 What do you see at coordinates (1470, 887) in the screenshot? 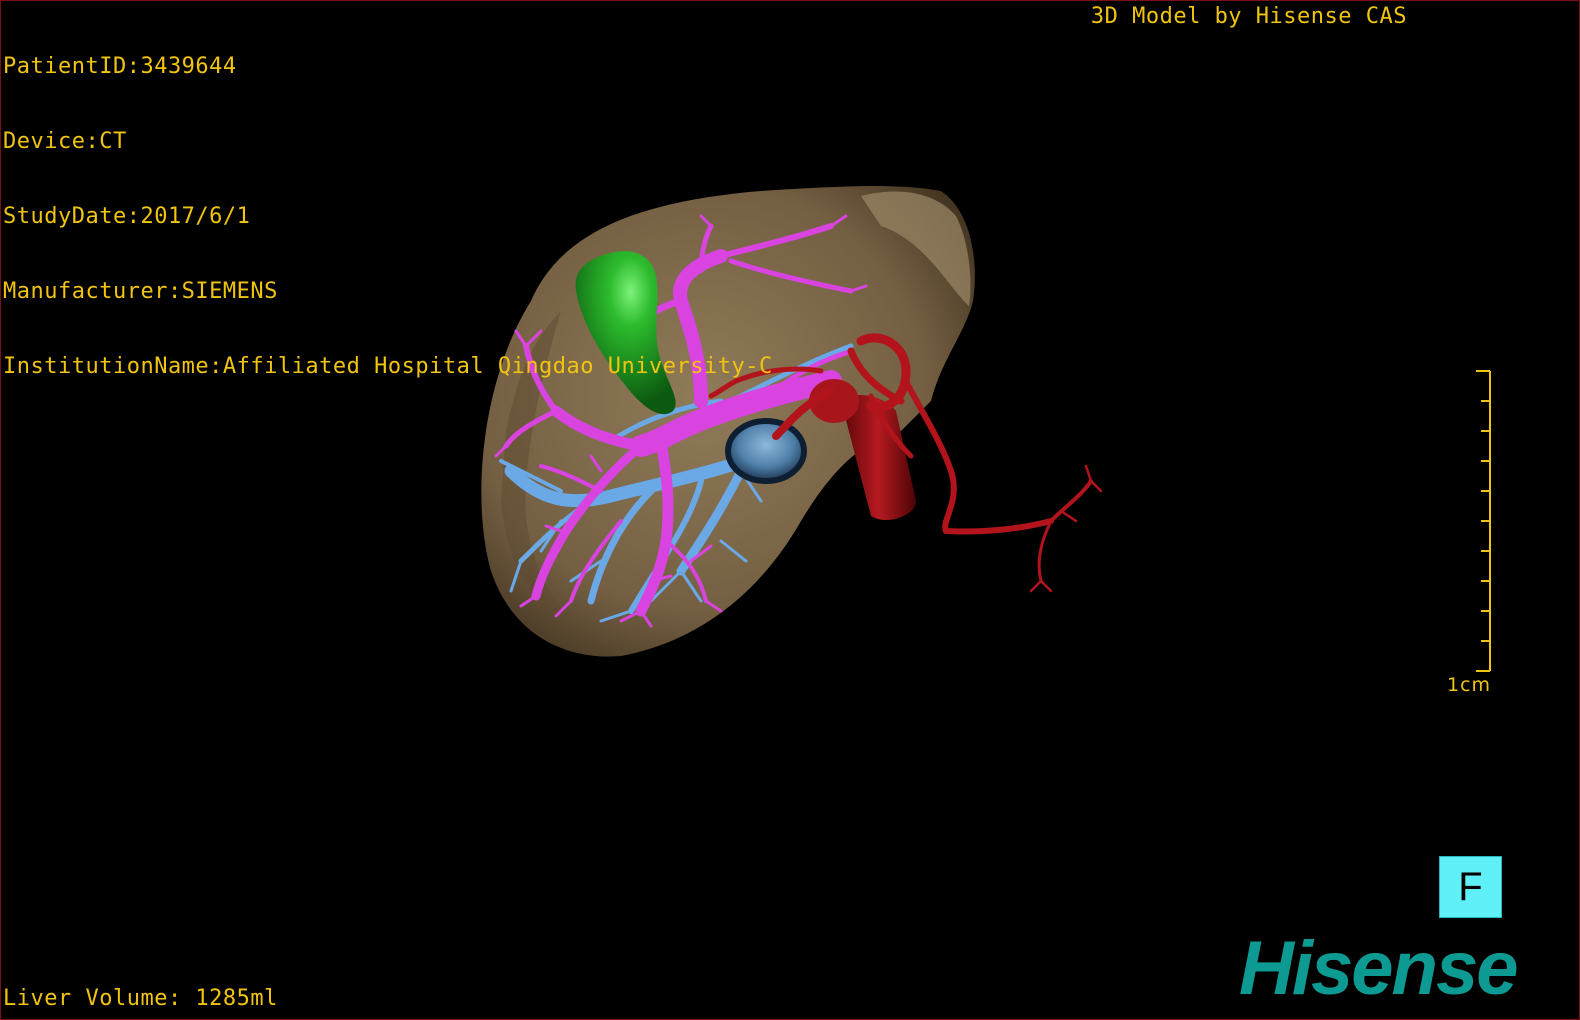
I see `orientation-front-button: F` at bounding box center [1470, 887].